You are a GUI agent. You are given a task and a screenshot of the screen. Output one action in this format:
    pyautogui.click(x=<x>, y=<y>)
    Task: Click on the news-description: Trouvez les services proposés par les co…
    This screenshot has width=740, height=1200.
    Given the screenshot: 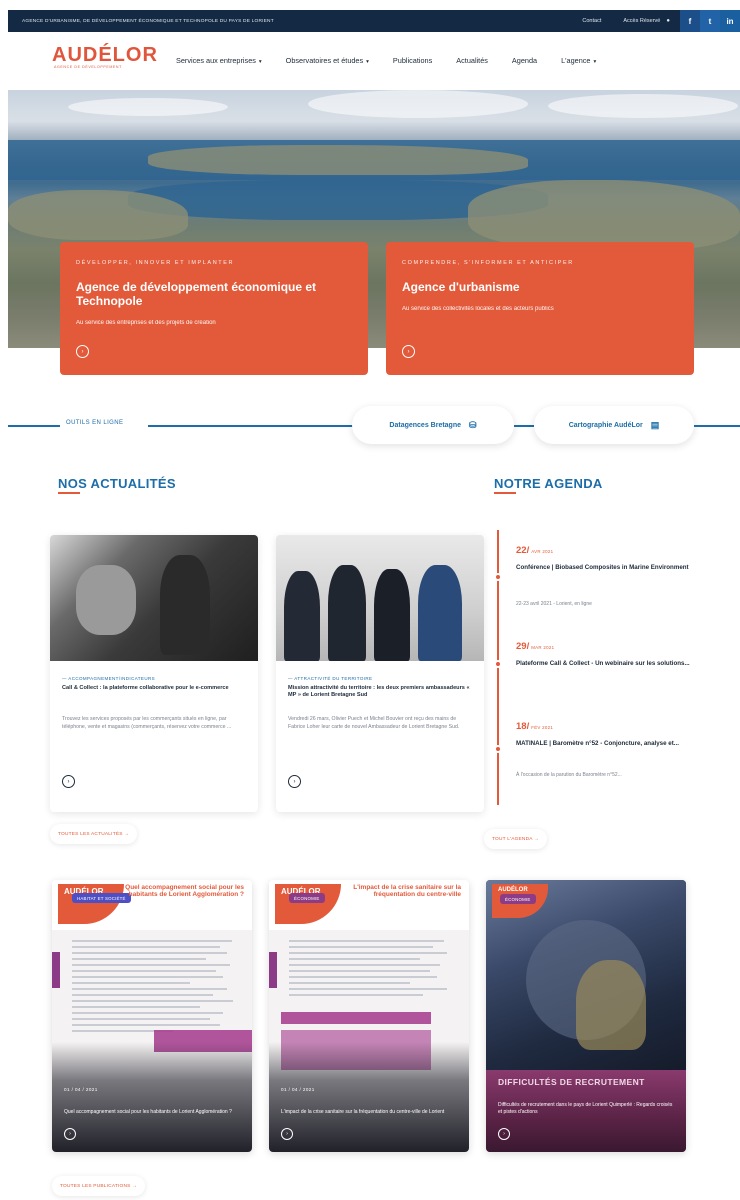 What is the action you would take?
    pyautogui.click(x=147, y=723)
    